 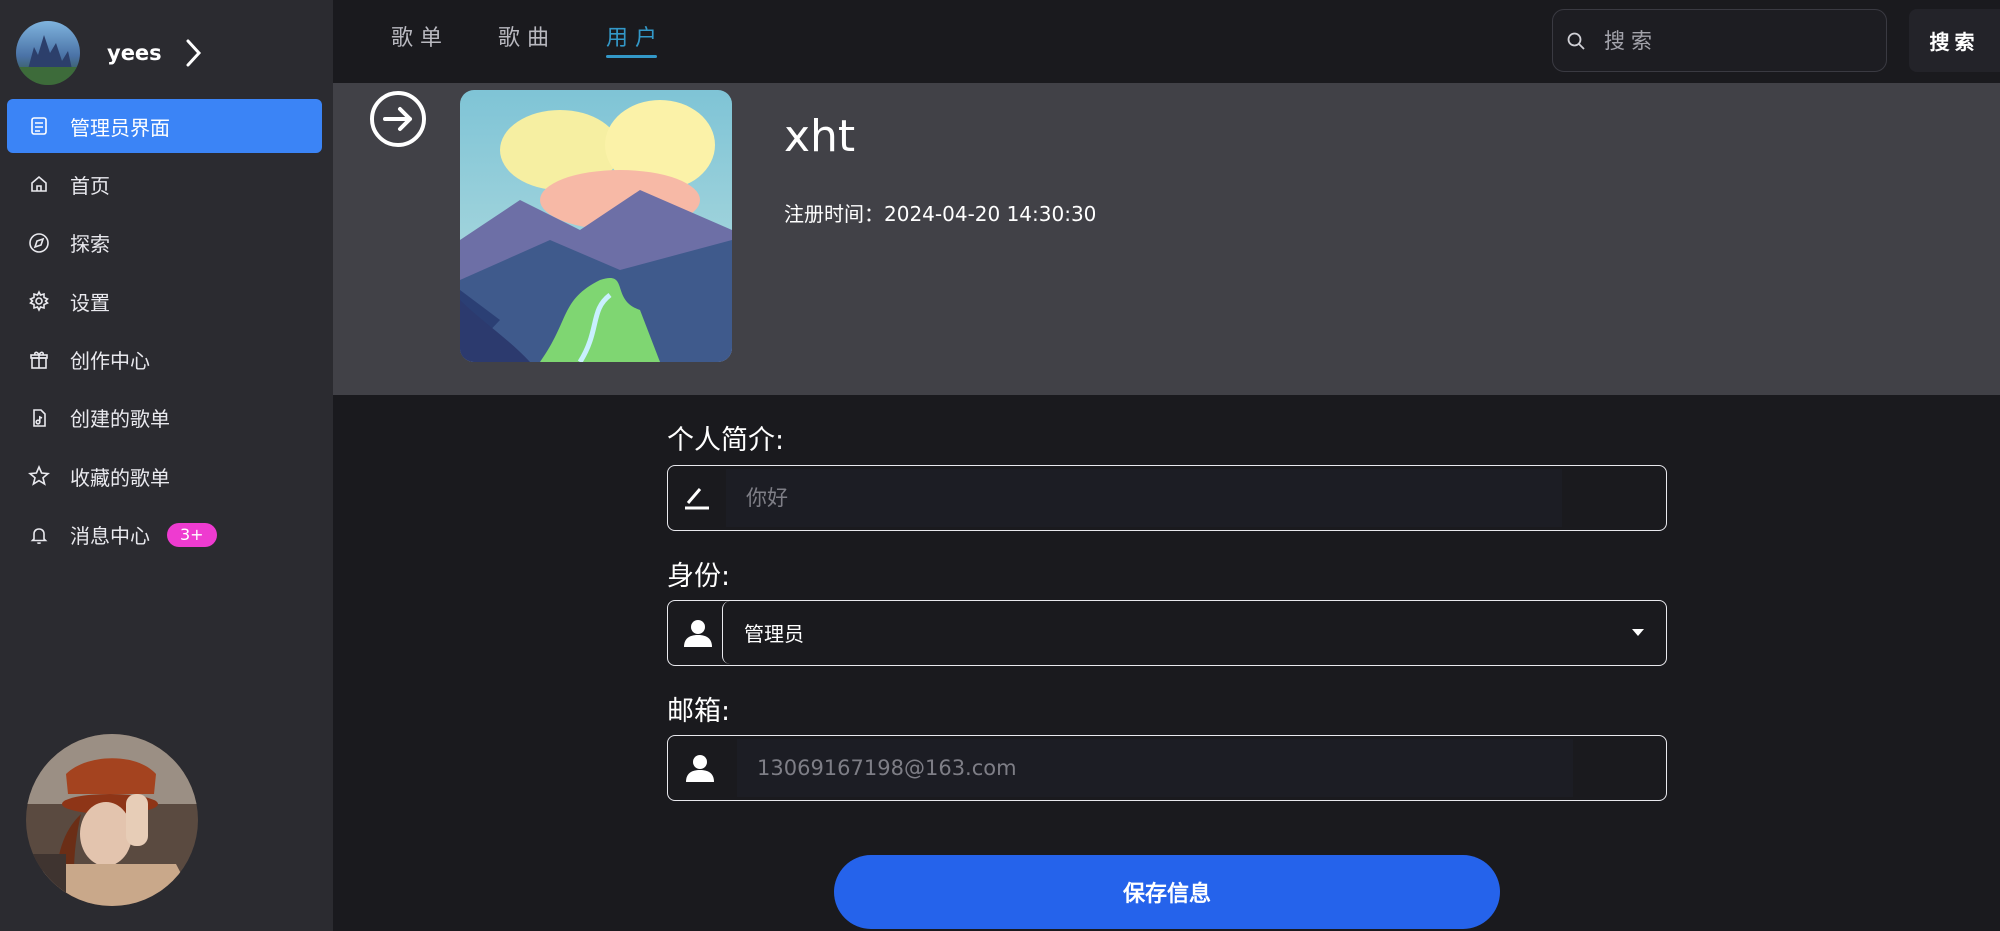 I want to click on sidebar-item-created-playlists: 创建的歌单, so click(x=164, y=418).